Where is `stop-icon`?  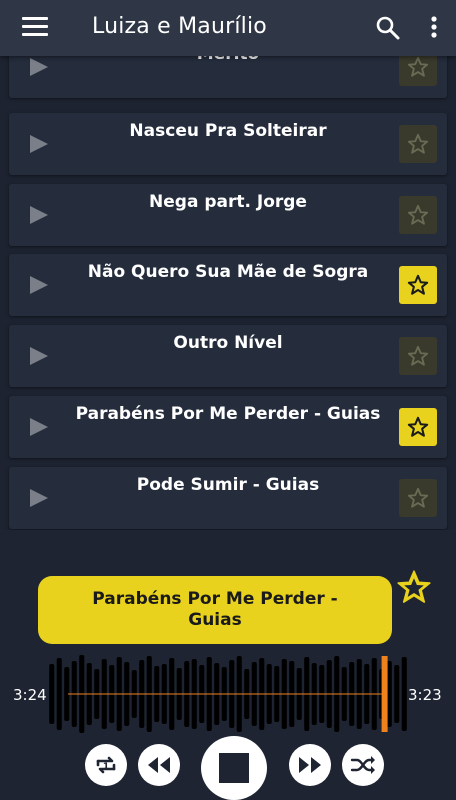
stop-icon is located at coordinates (234, 768).